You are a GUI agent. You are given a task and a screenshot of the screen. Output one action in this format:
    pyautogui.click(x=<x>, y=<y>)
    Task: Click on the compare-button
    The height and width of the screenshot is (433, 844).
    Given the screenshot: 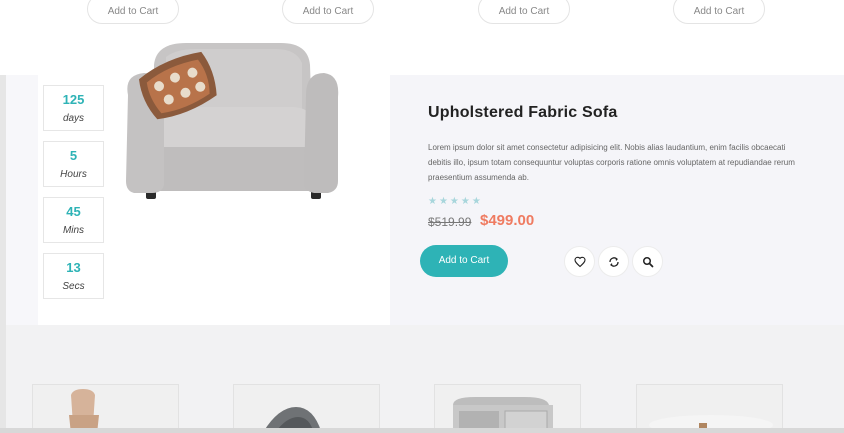 What is the action you would take?
    pyautogui.click(x=613, y=261)
    